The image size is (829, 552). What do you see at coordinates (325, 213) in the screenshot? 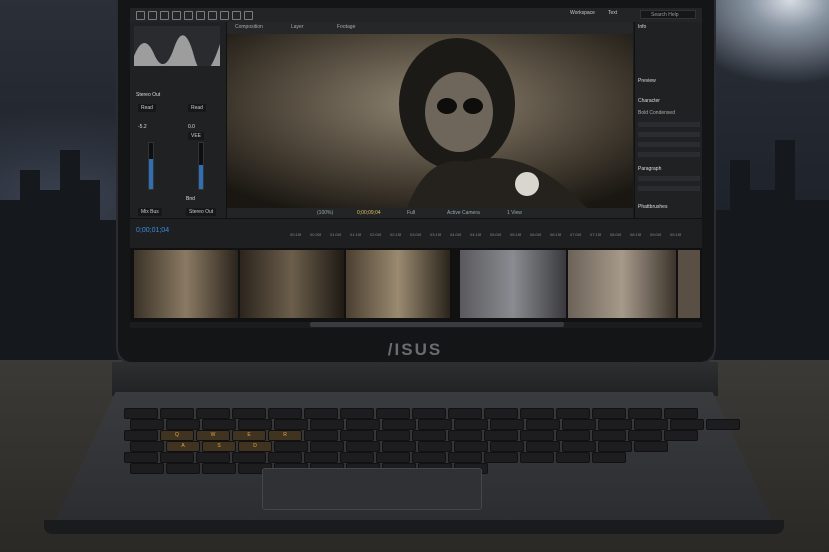
I see `zoom-dropdown: (100%)` at bounding box center [325, 213].